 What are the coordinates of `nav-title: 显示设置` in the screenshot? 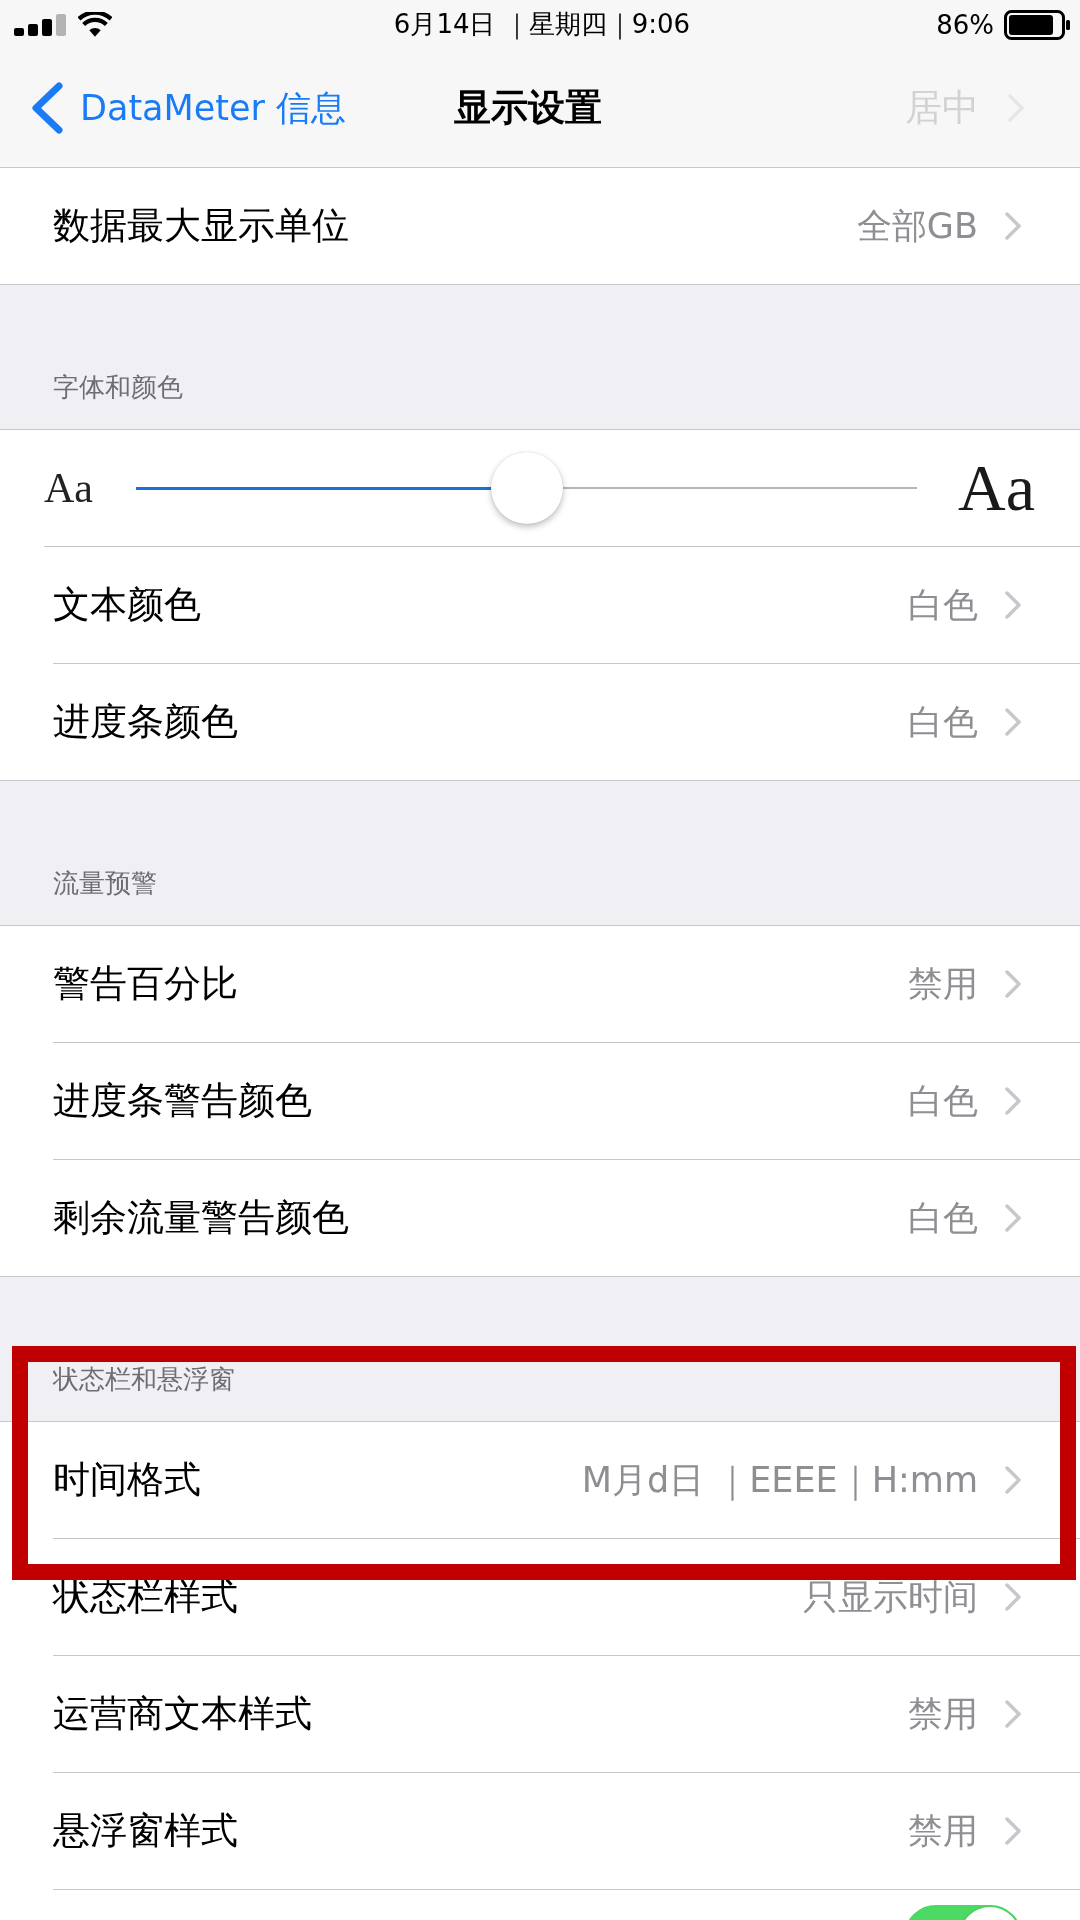 It's located at (527, 108).